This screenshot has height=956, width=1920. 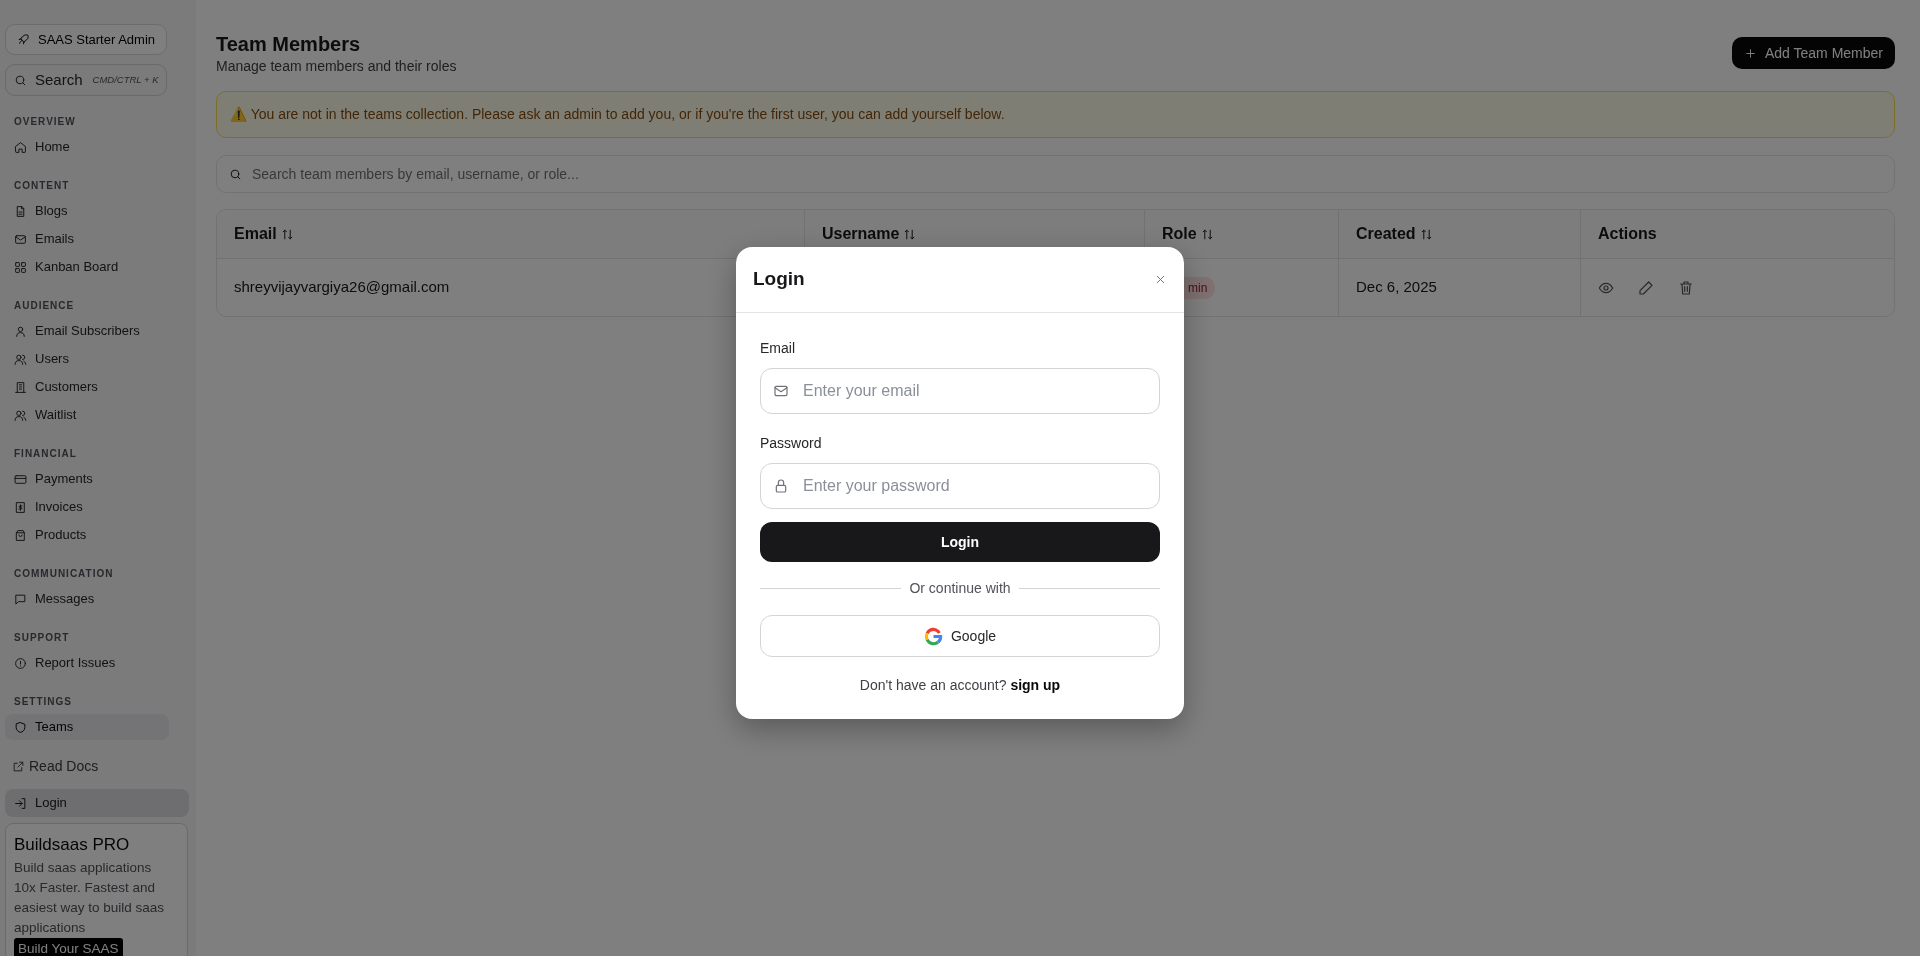 What do you see at coordinates (20, 803) in the screenshot?
I see `sign-in-icon` at bounding box center [20, 803].